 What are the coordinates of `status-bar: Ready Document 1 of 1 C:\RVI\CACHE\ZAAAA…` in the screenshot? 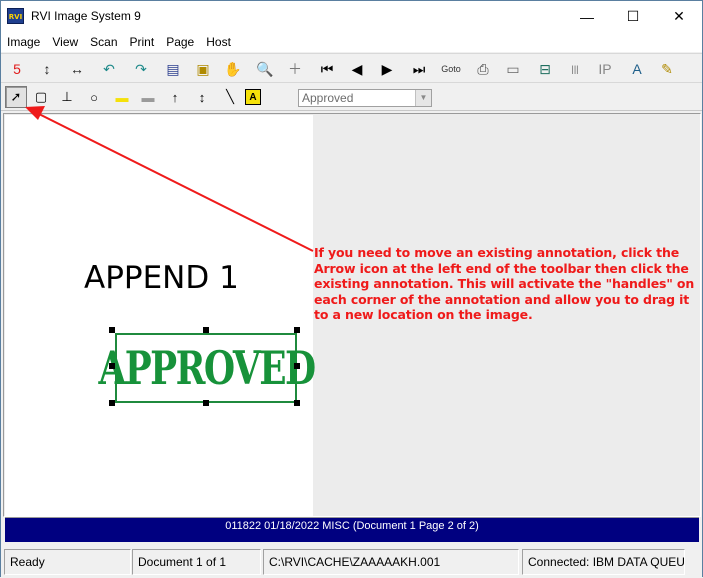 It's located at (351, 561).